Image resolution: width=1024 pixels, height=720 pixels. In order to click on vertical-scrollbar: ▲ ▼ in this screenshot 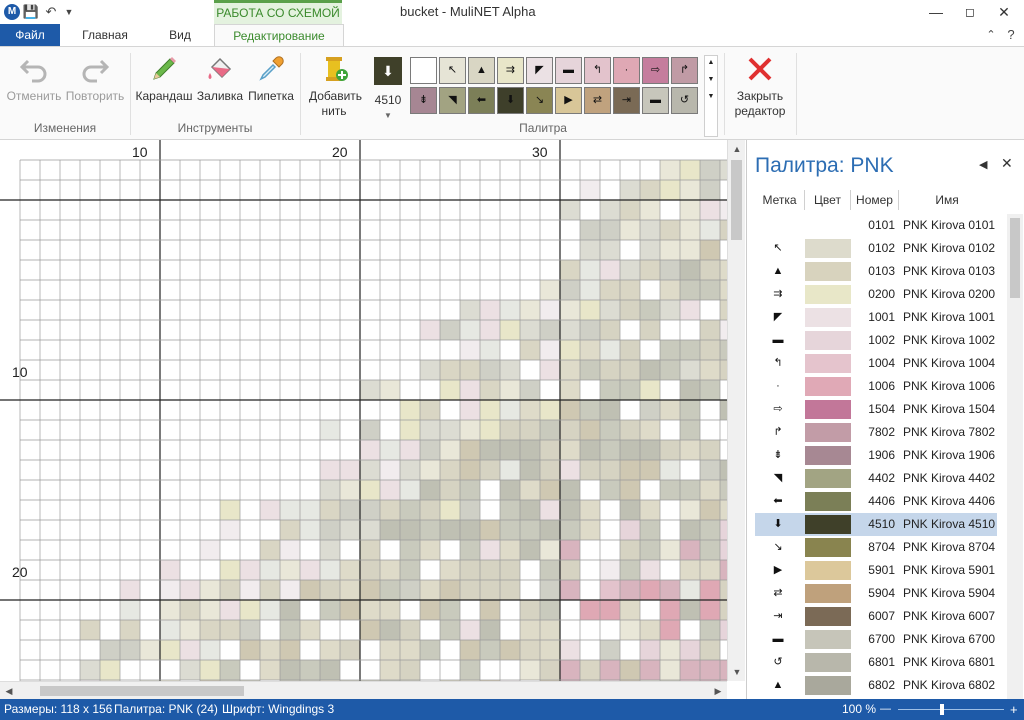, I will do `click(736, 410)`.